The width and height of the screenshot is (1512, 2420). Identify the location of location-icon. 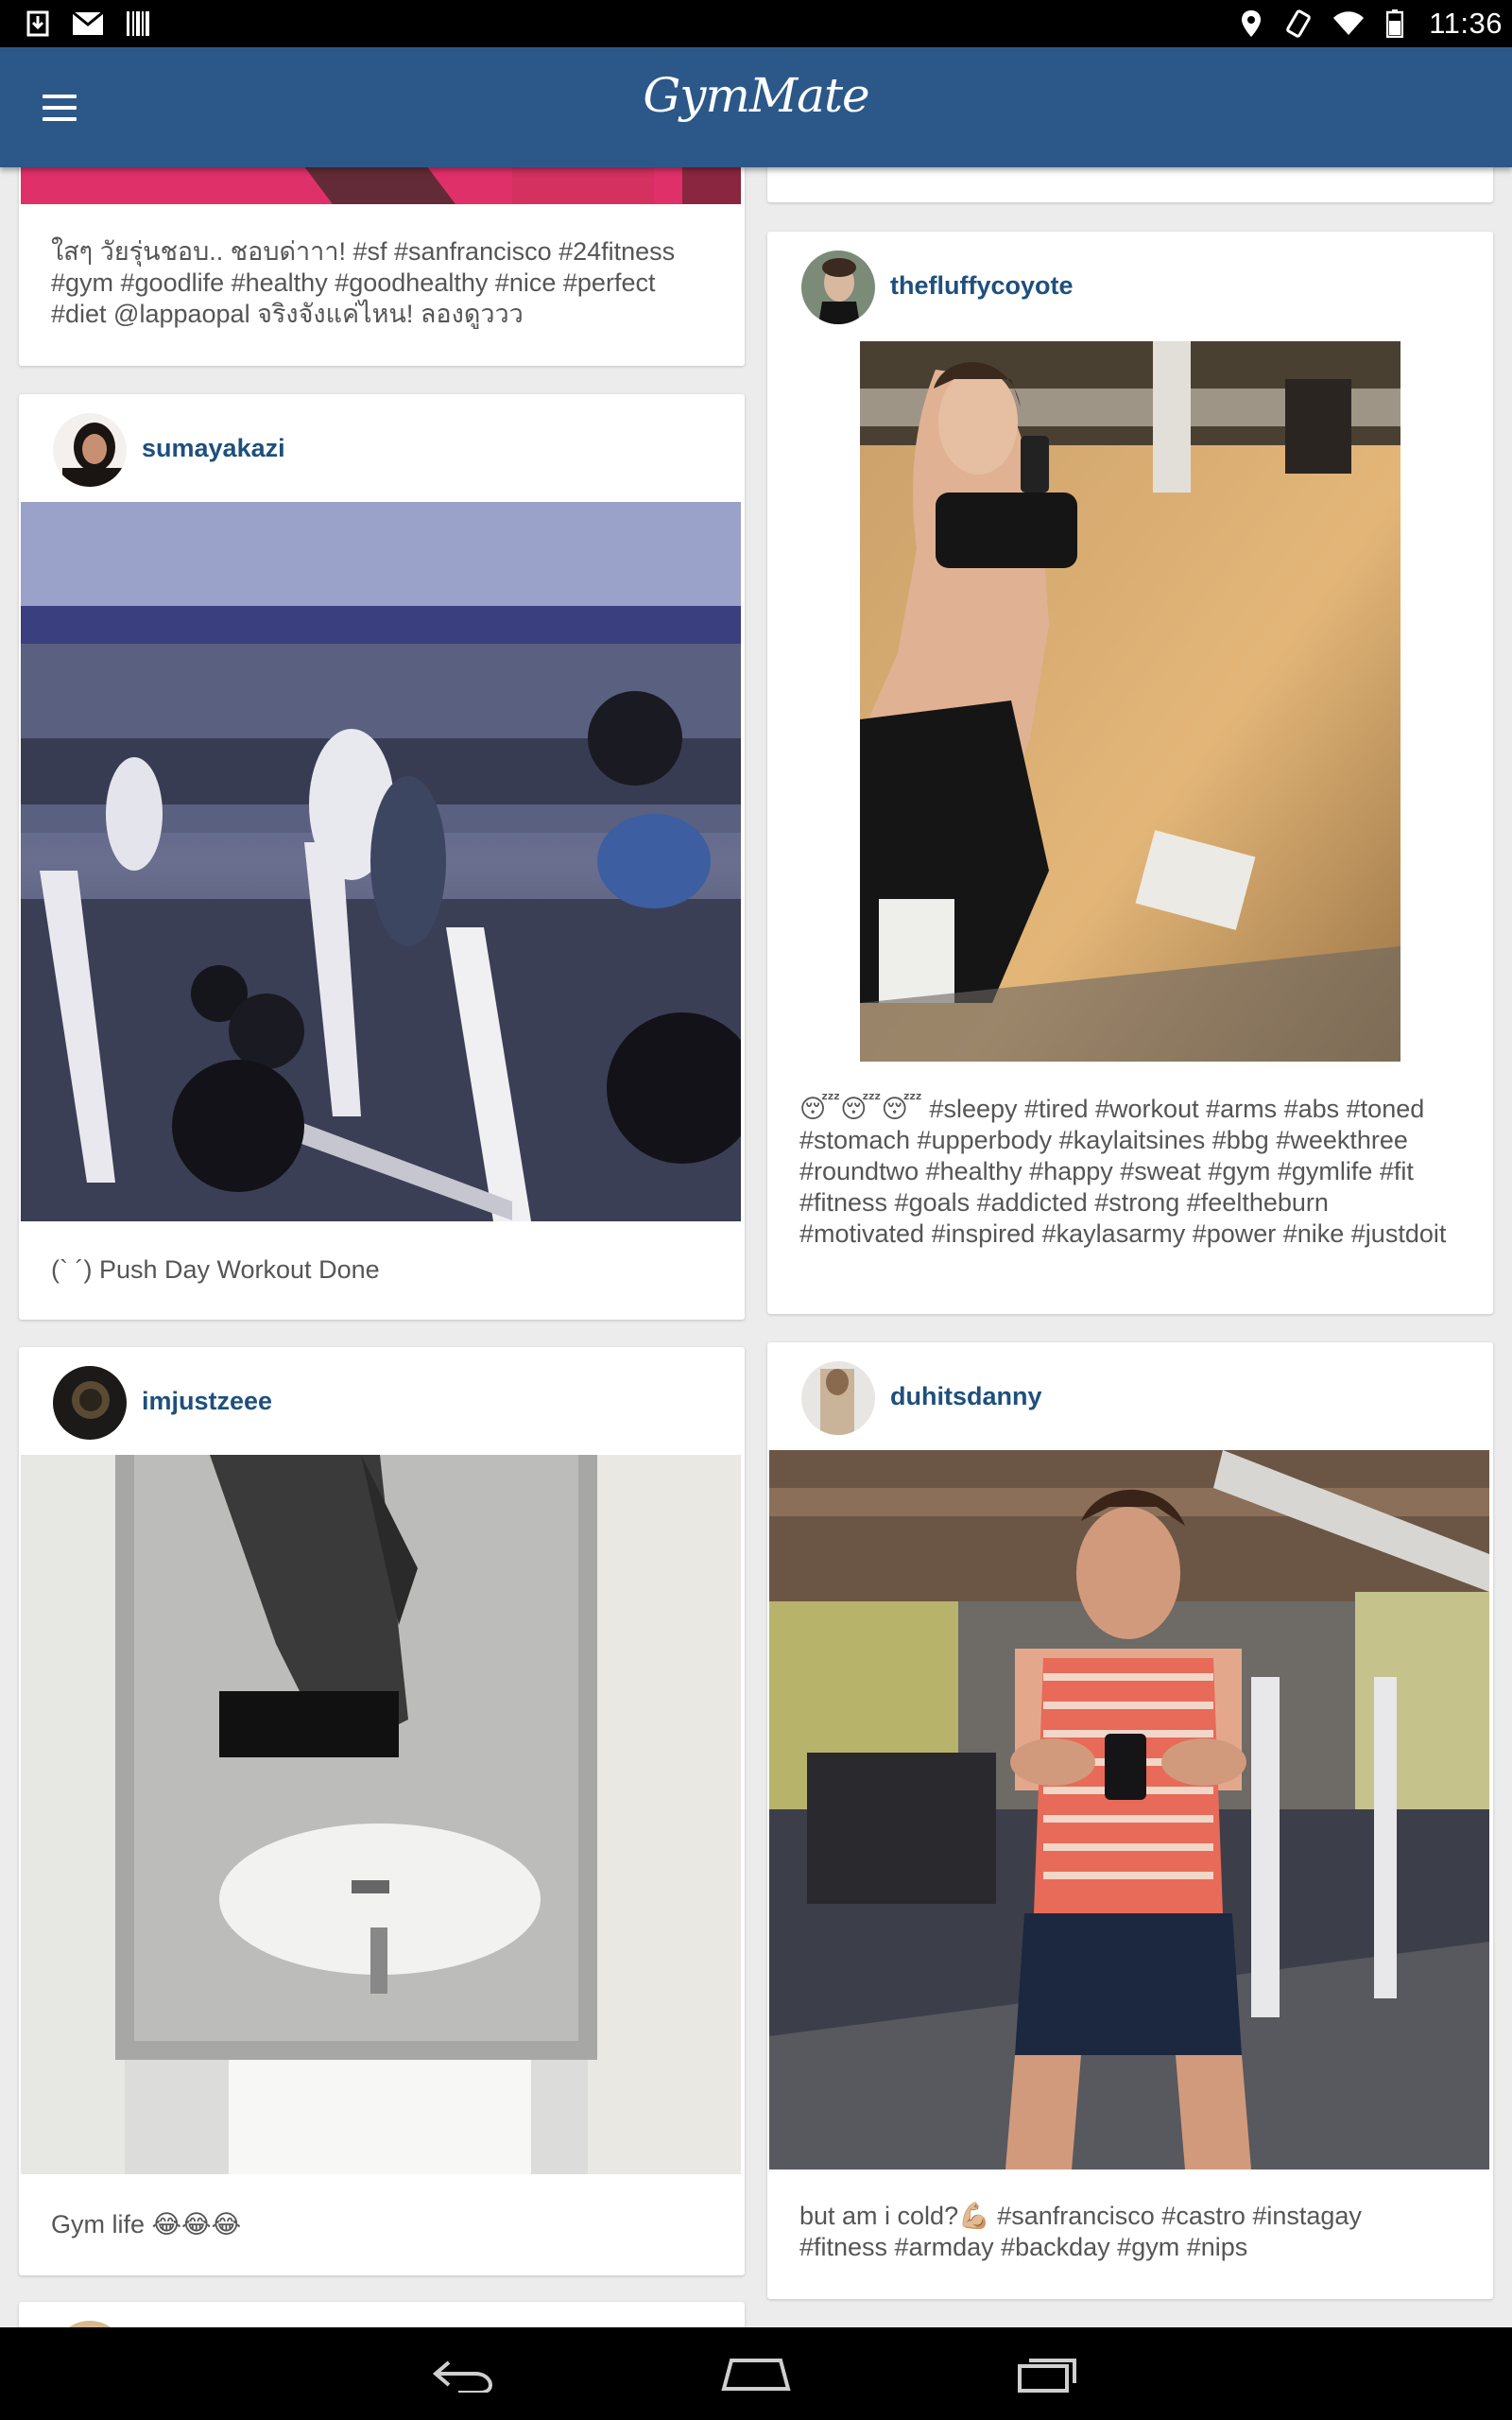
(1251, 24).